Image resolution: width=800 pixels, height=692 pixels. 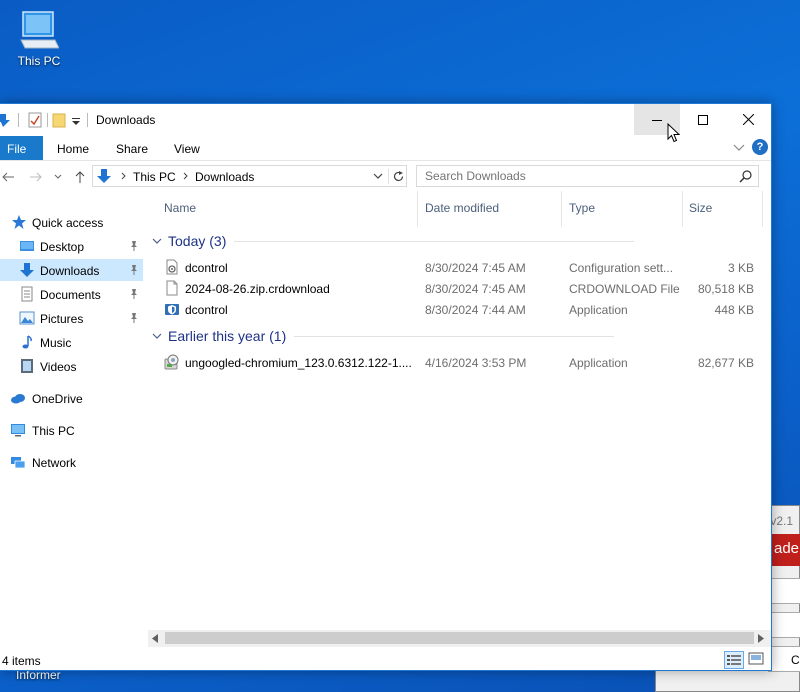 What do you see at coordinates (757, 660) in the screenshot?
I see `large-icons-view-button` at bounding box center [757, 660].